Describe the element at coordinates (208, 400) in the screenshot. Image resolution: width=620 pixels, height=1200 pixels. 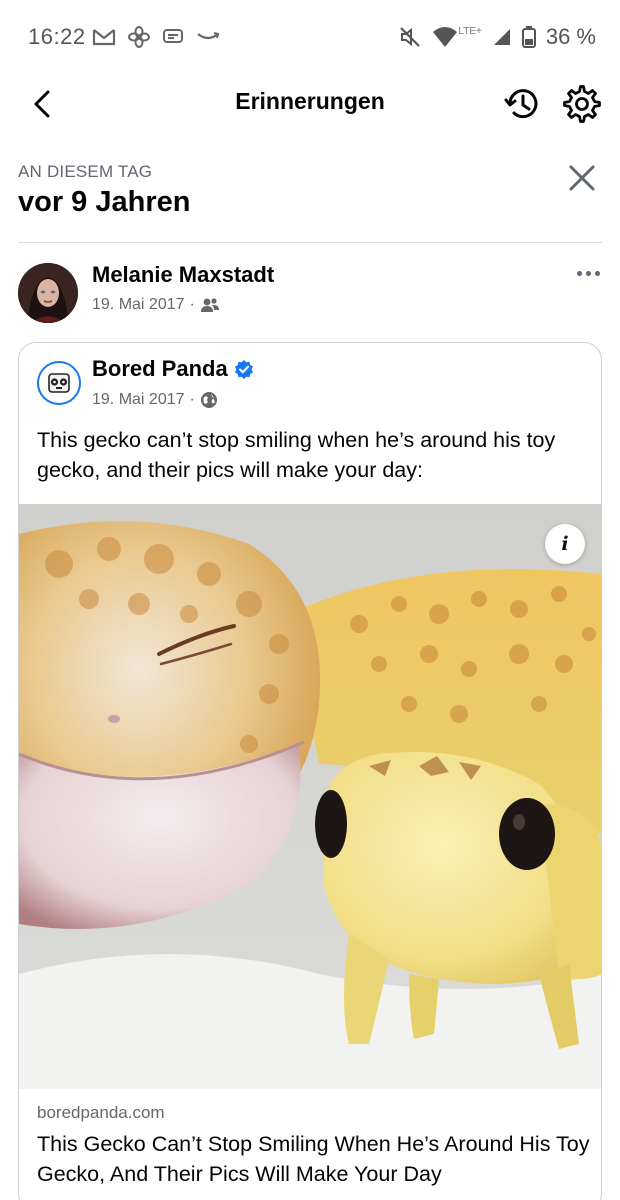
I see `globe-icon` at that location.